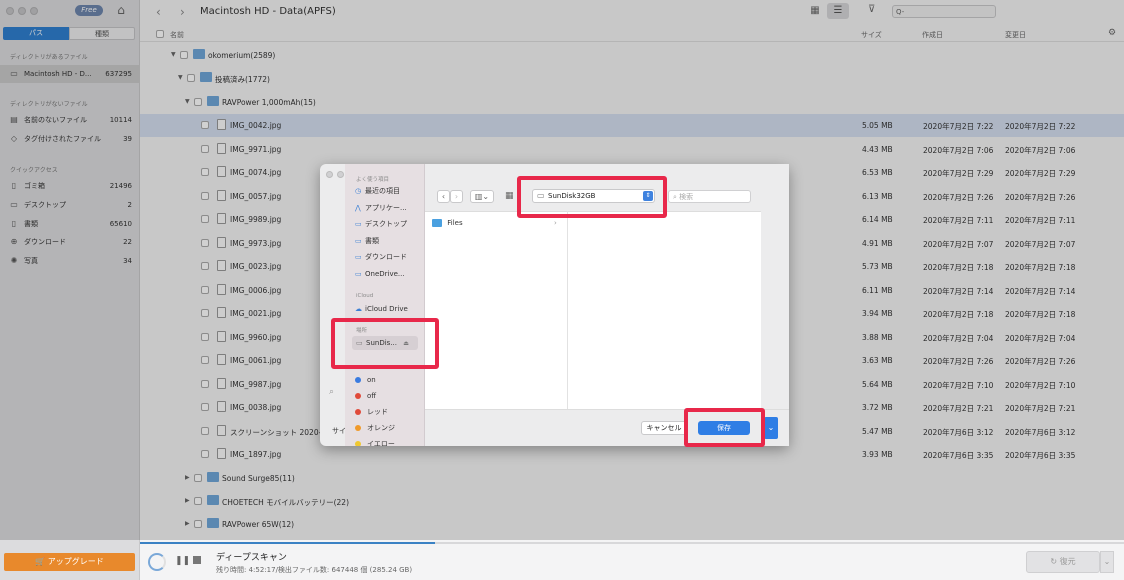 Image resolution: width=1124 pixels, height=580 pixels. What do you see at coordinates (386, 309) in the screenshot?
I see `item-label: iCloud Drive` at bounding box center [386, 309].